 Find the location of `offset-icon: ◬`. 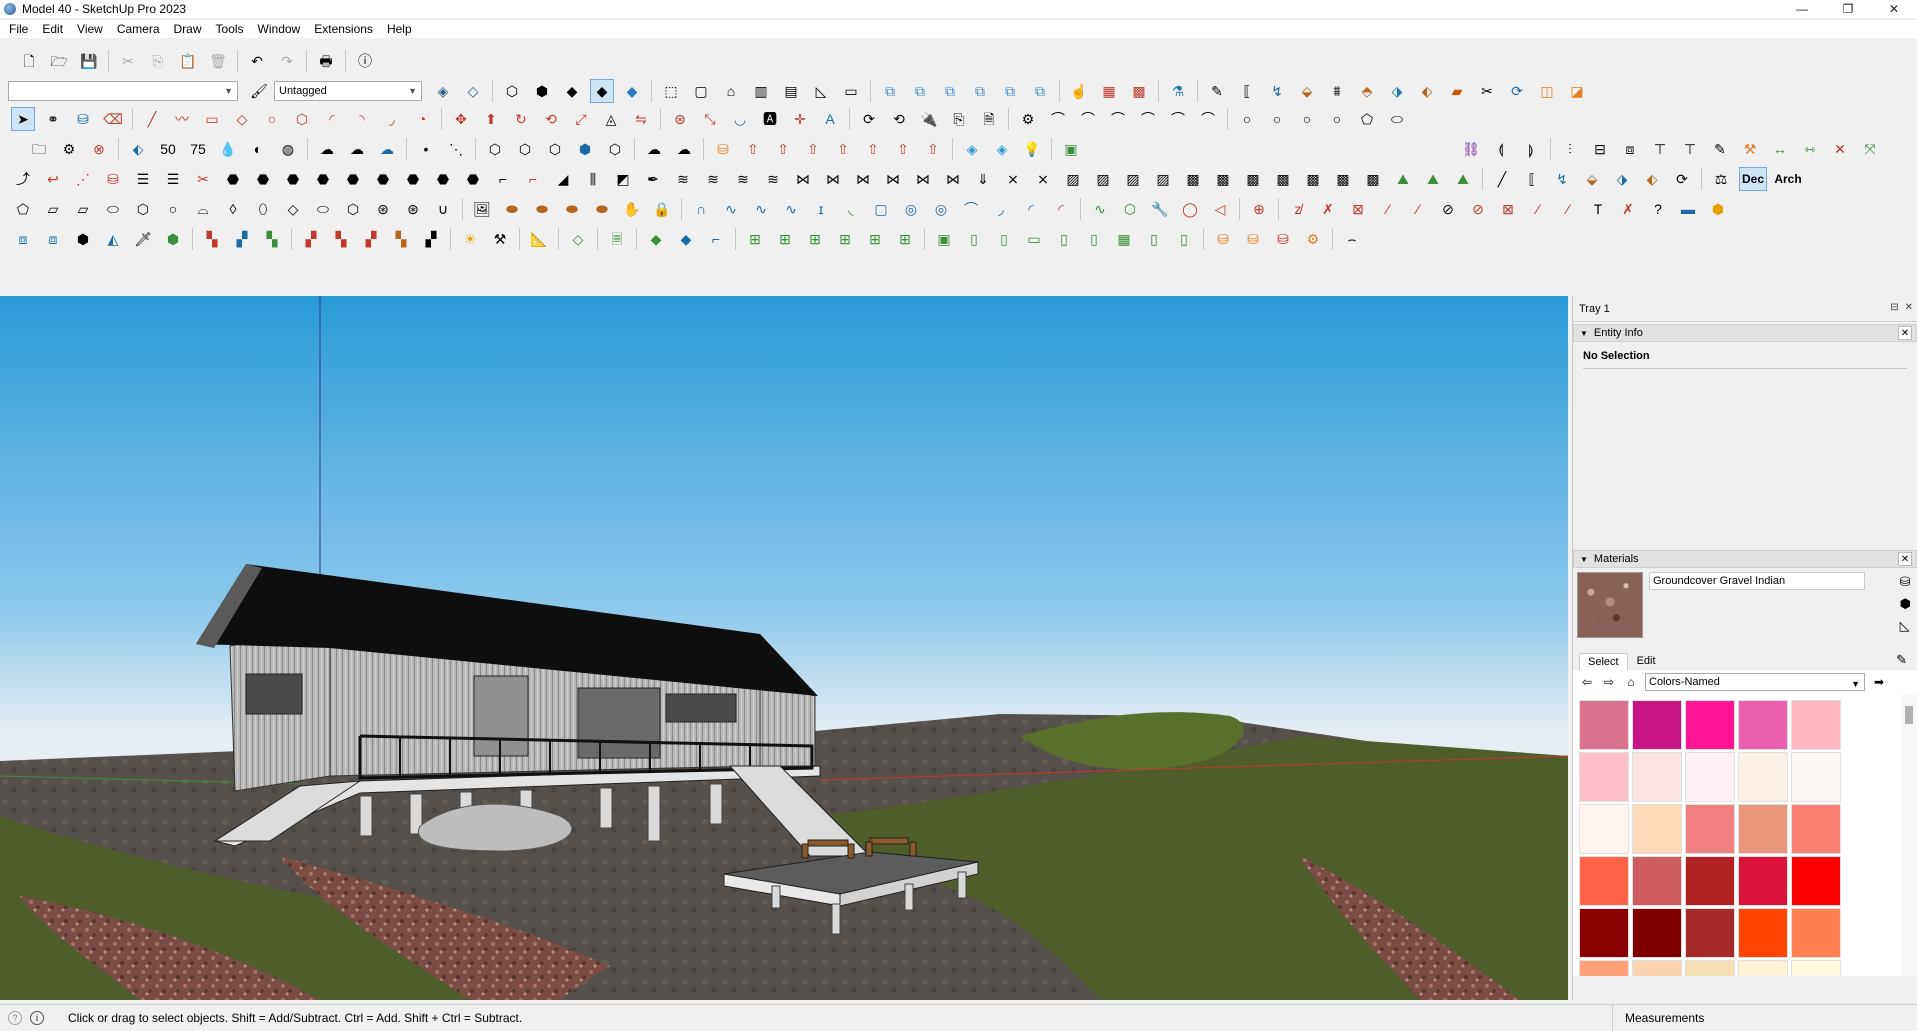

offset-icon: ◬ is located at coordinates (611, 119).